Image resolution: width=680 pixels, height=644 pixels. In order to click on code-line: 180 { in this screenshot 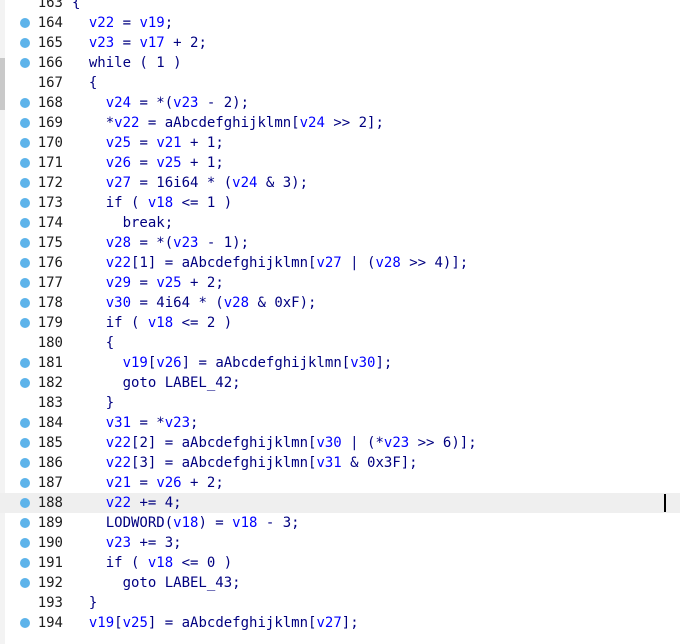, I will do `click(340, 343)`.